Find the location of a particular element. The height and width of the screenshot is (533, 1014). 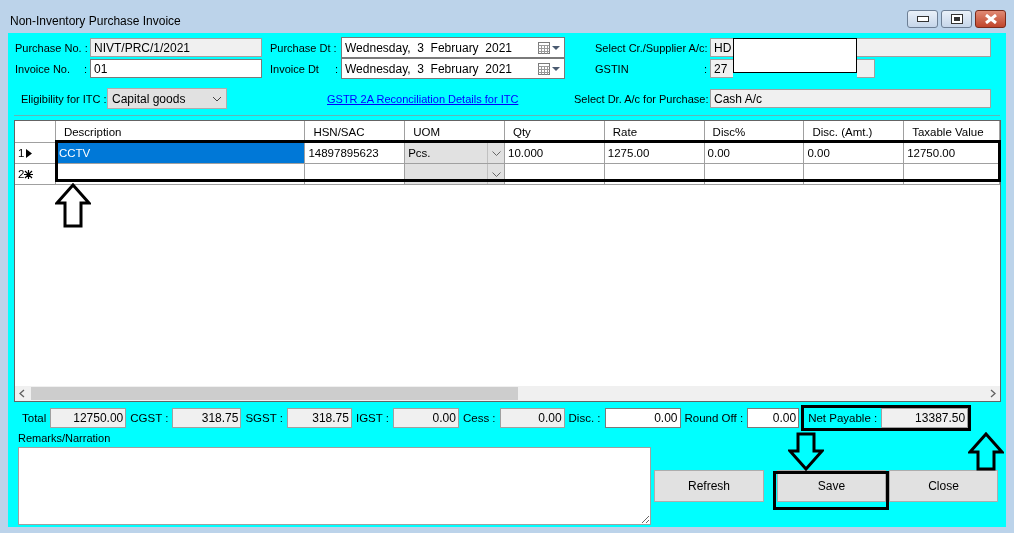

action-button: Close is located at coordinates (943, 486).